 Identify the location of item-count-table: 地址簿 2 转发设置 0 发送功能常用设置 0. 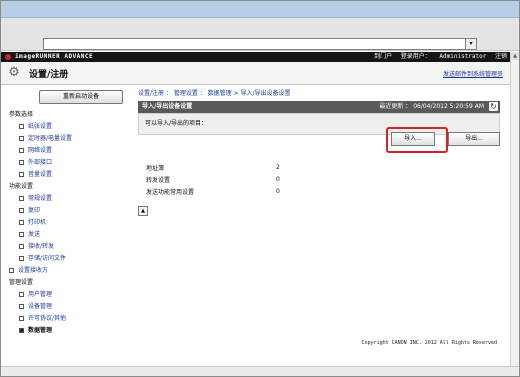
(213, 179).